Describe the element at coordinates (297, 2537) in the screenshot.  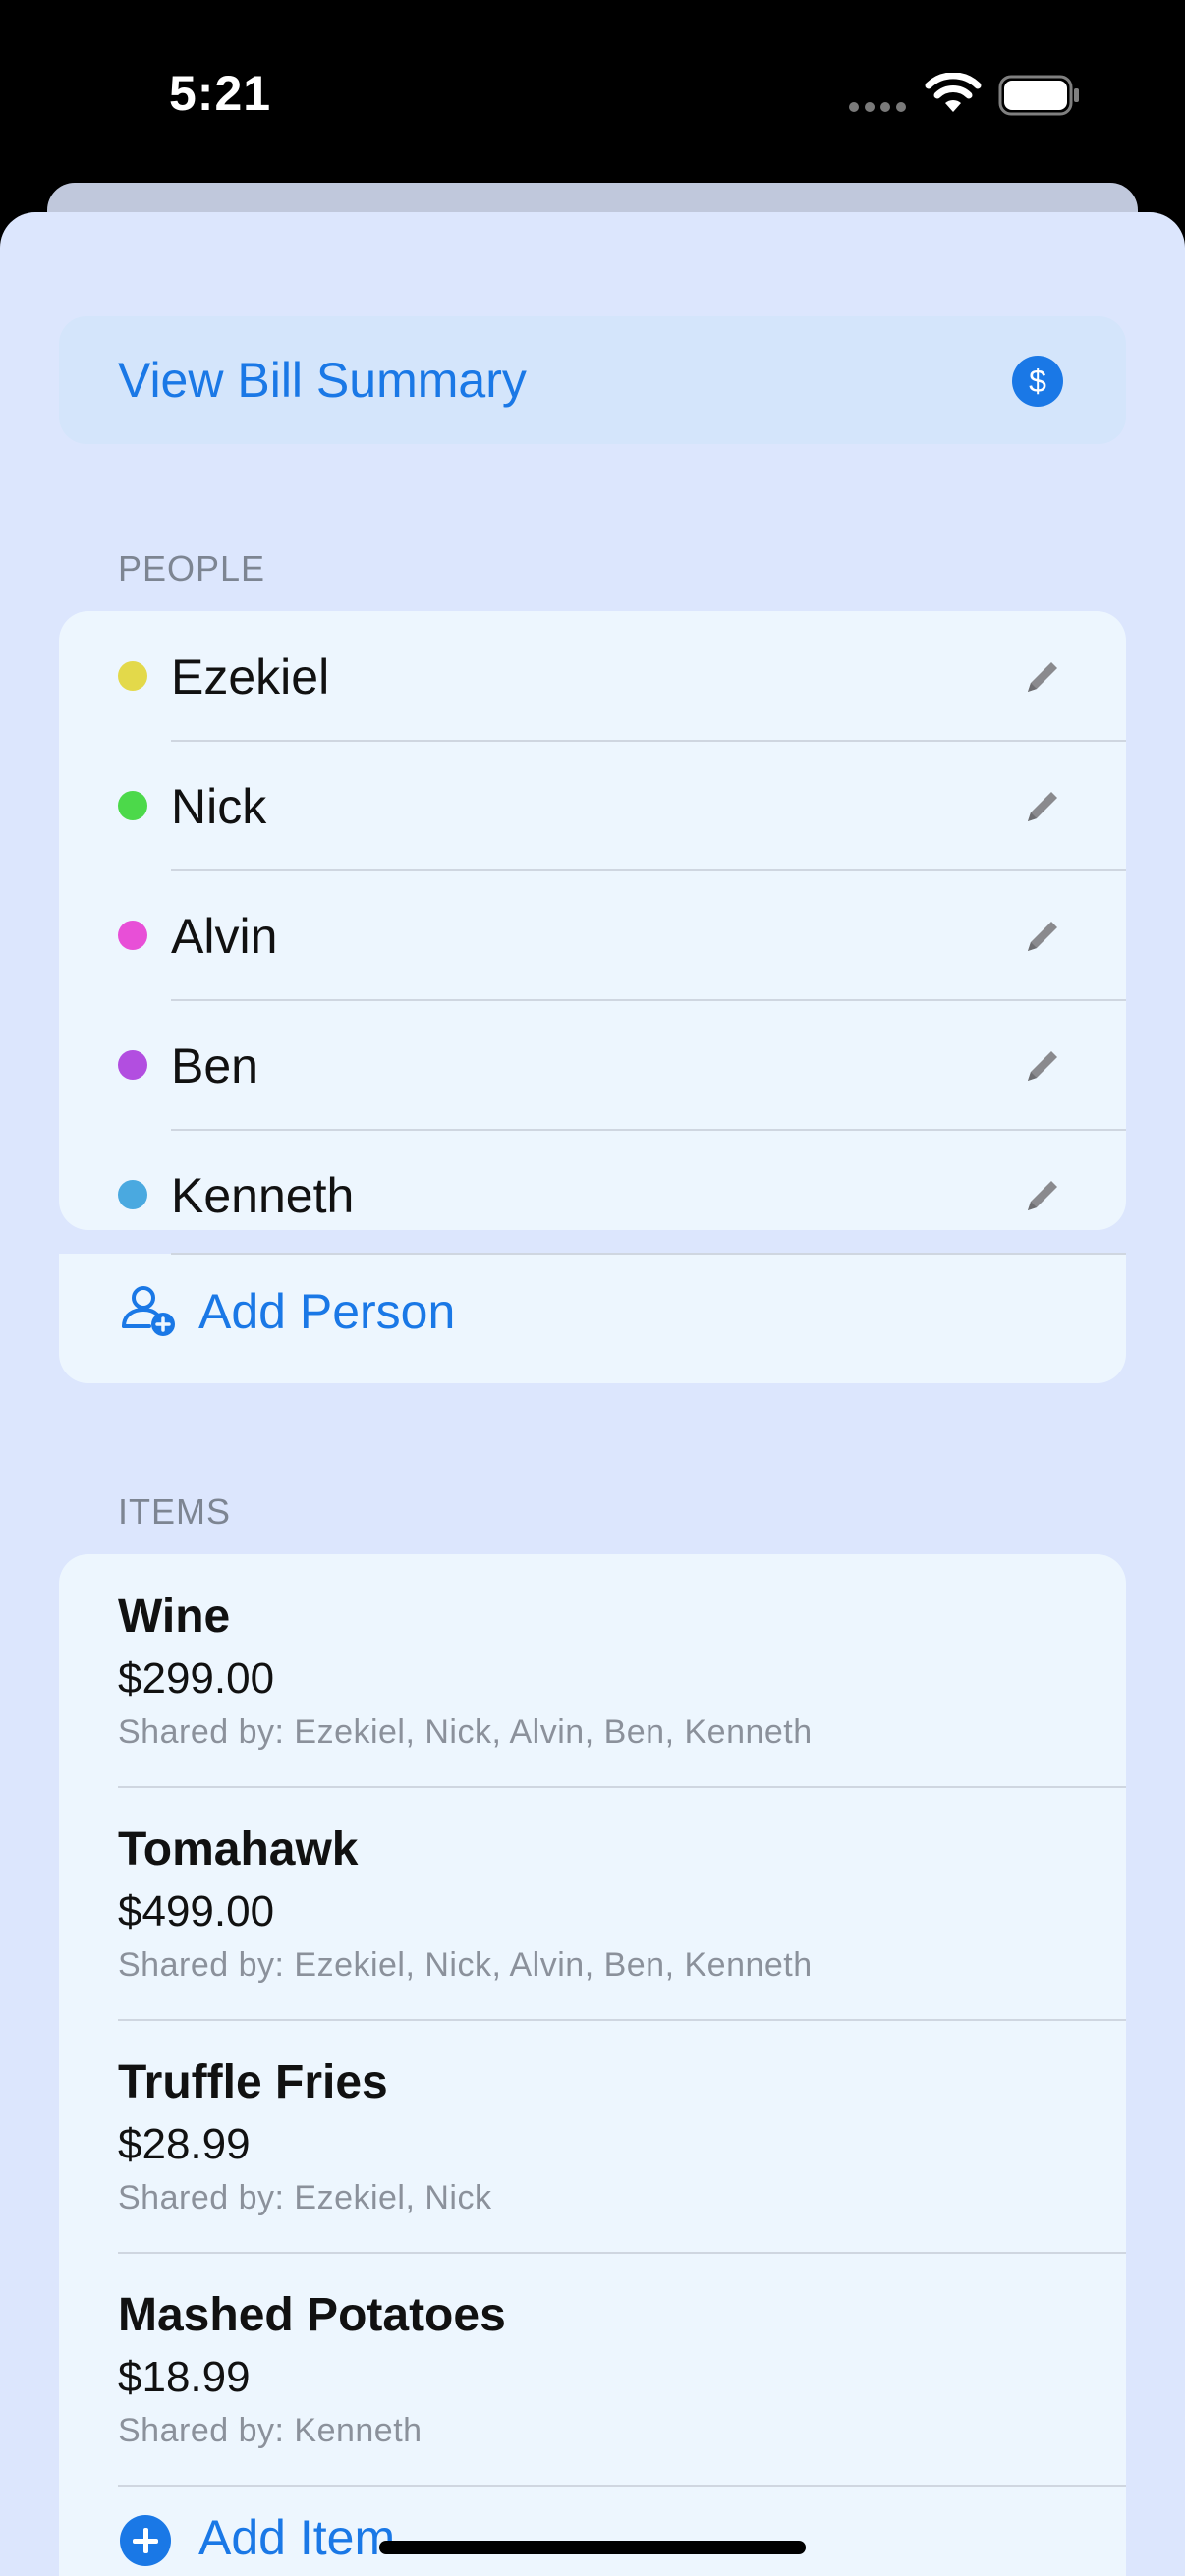
I see `add-item-label: Add Item` at that location.